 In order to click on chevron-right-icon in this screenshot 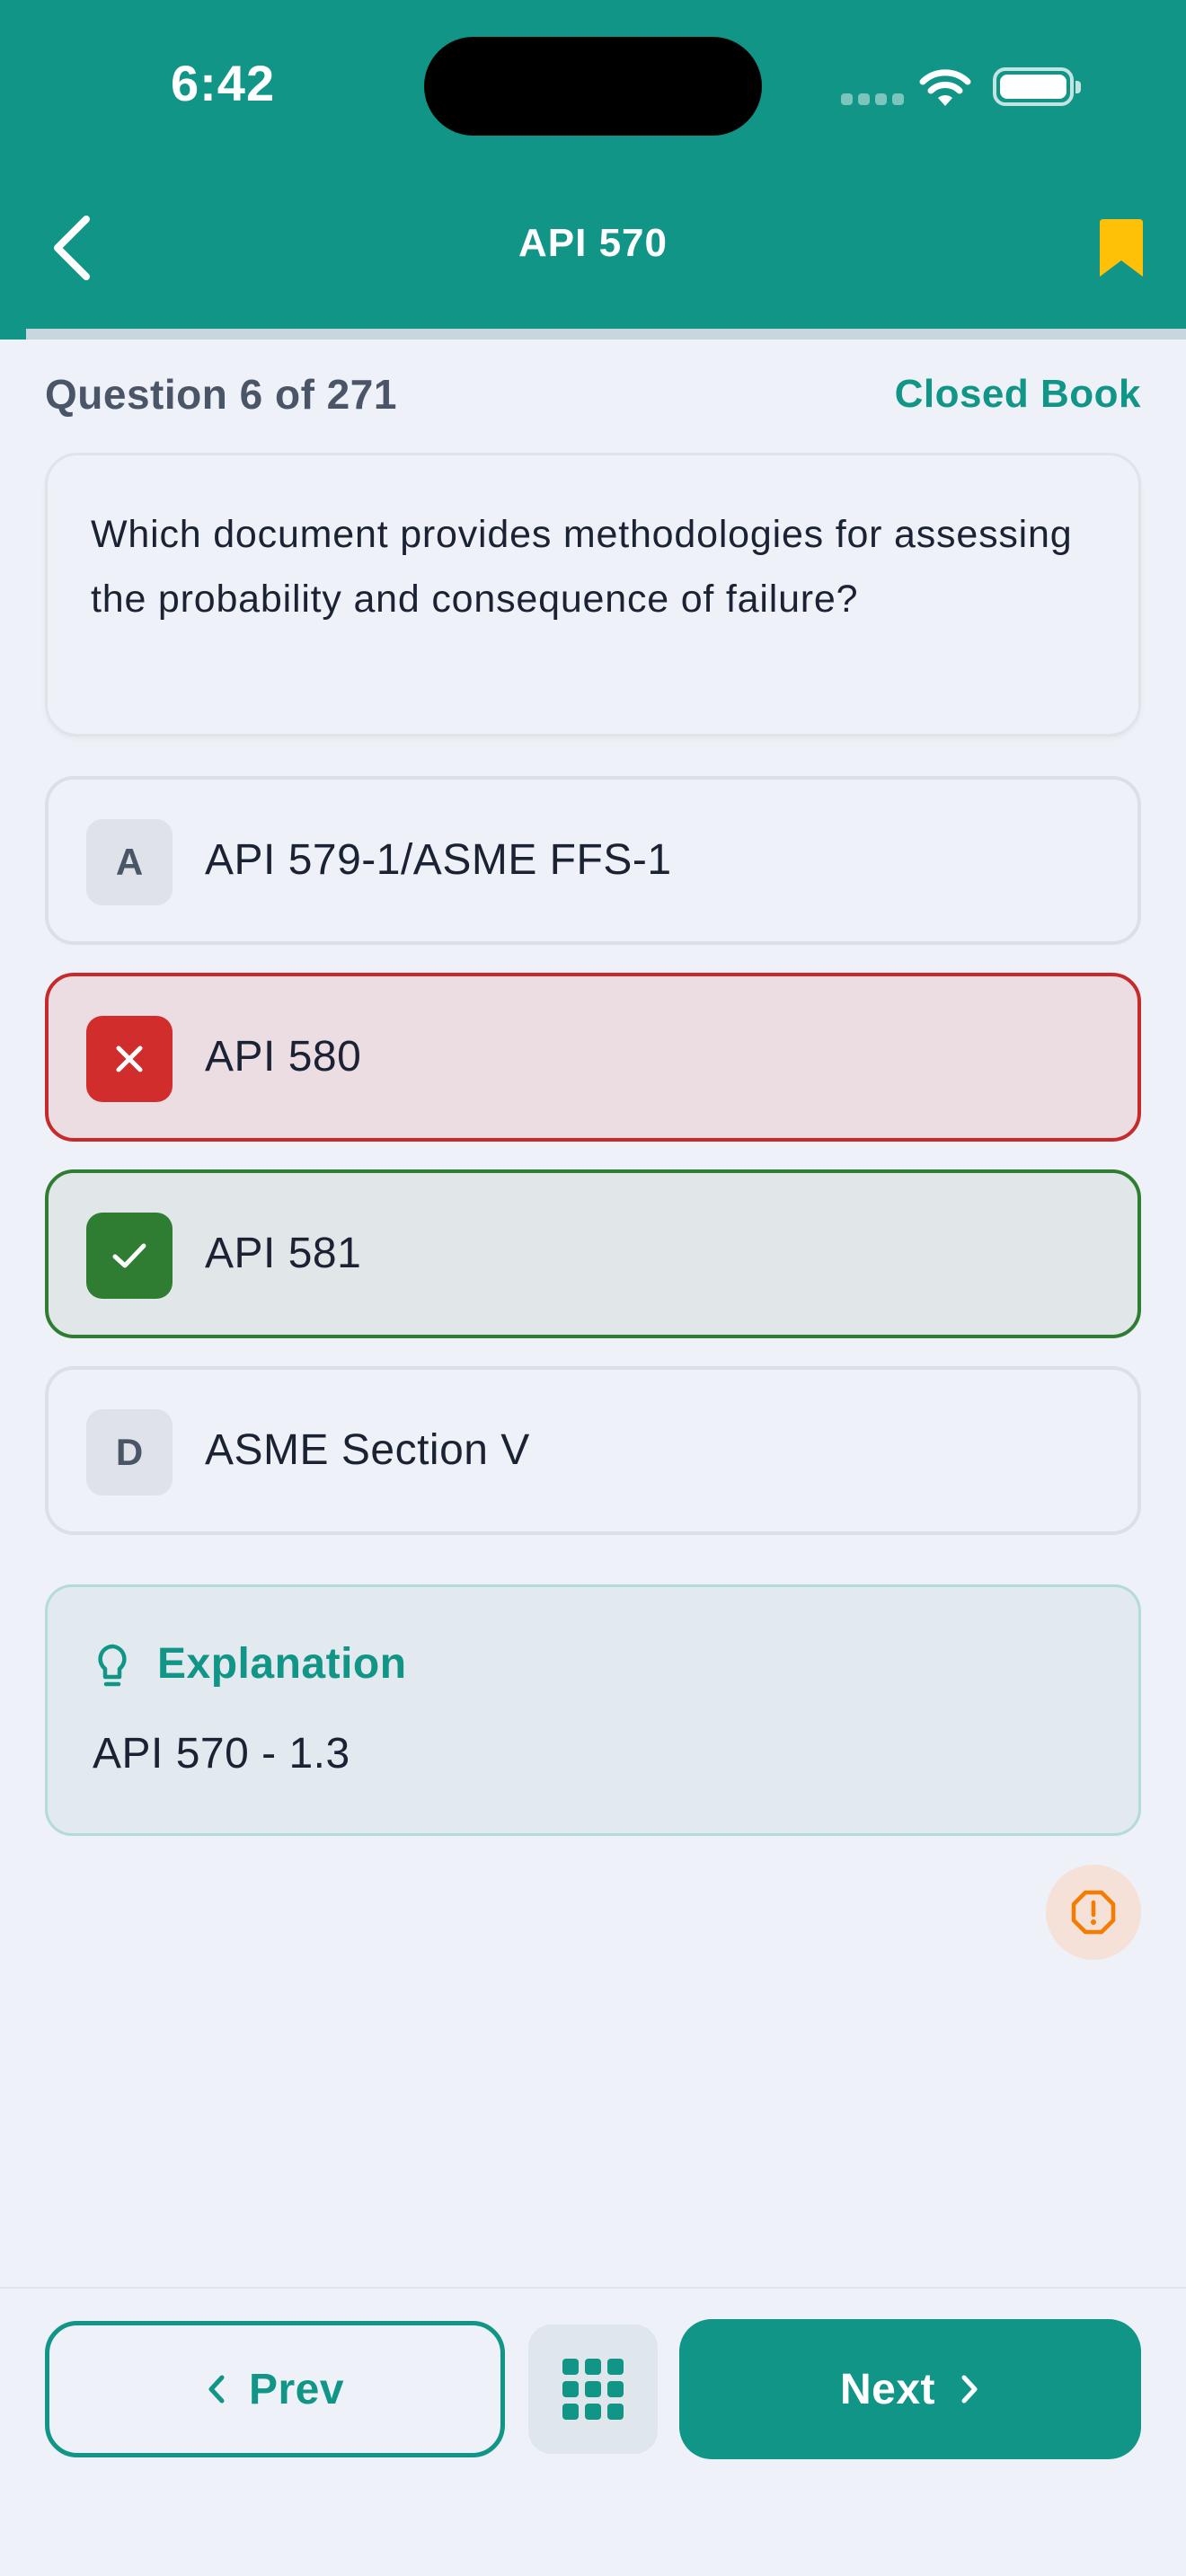, I will do `click(970, 2389)`.